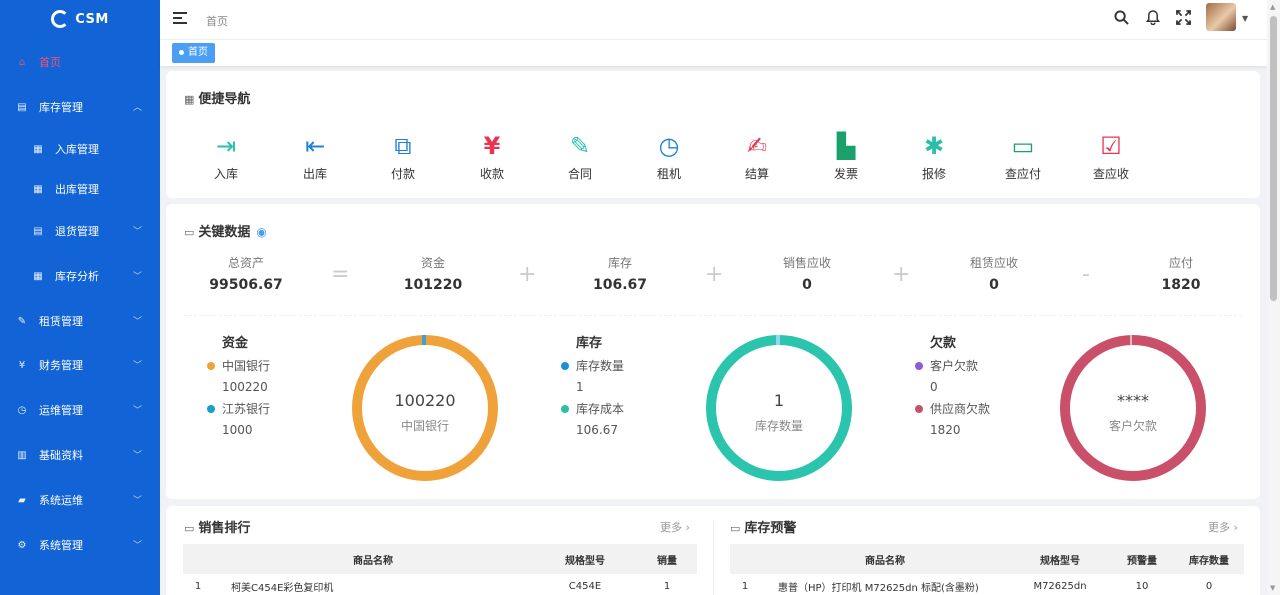 The width and height of the screenshot is (1280, 595). I want to click on quick-nav-invoice: ▙ 发票, so click(846, 156).